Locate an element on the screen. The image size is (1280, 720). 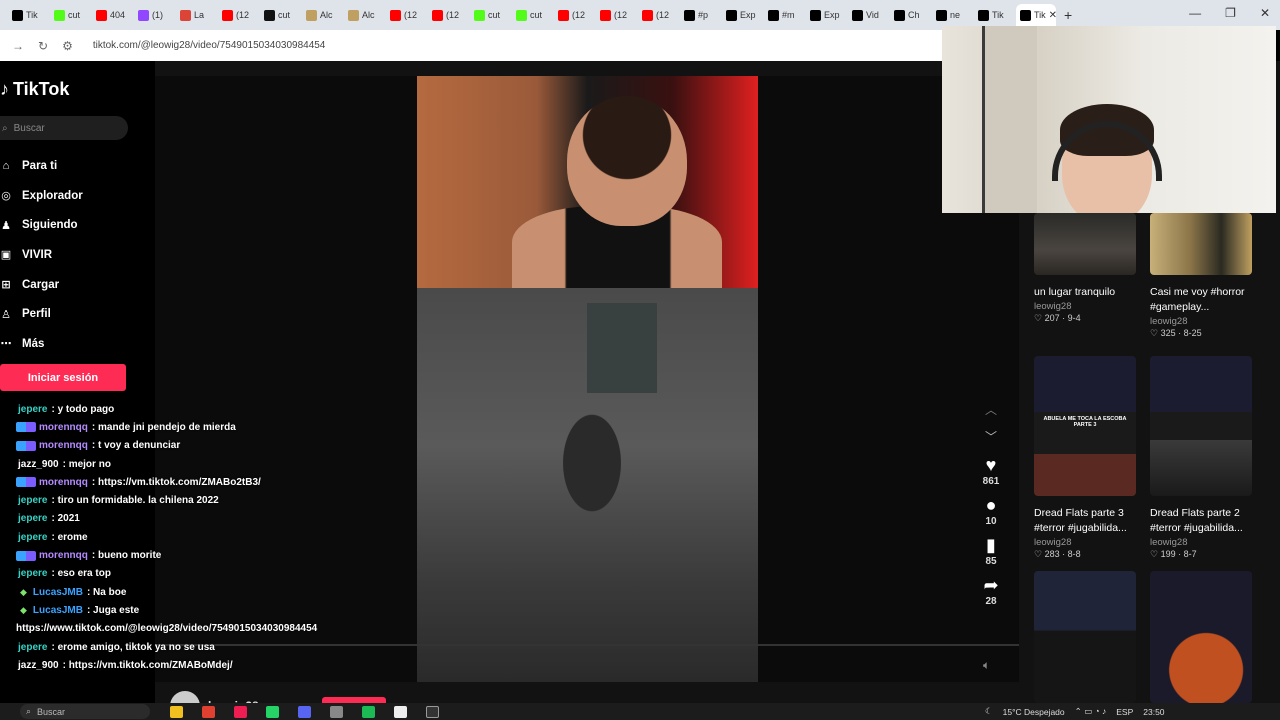
capcut-icon is located at coordinates (432, 712).